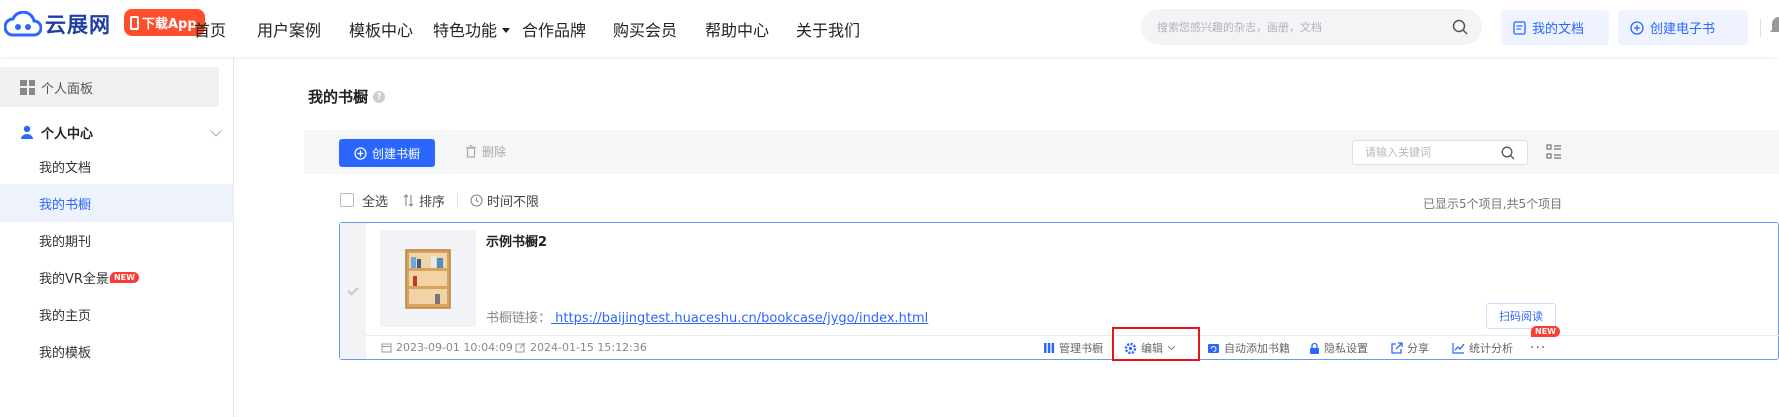 The image size is (1779, 417). Describe the element at coordinates (27, 132) in the screenshot. I see `user-icon` at that location.